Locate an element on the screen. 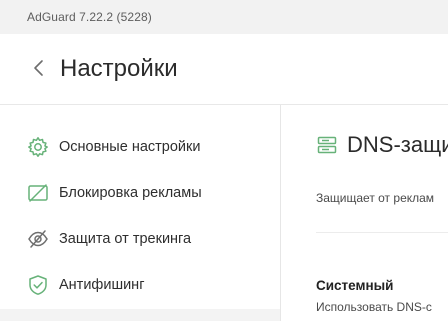  page-title: Настройки is located at coordinates (119, 68).